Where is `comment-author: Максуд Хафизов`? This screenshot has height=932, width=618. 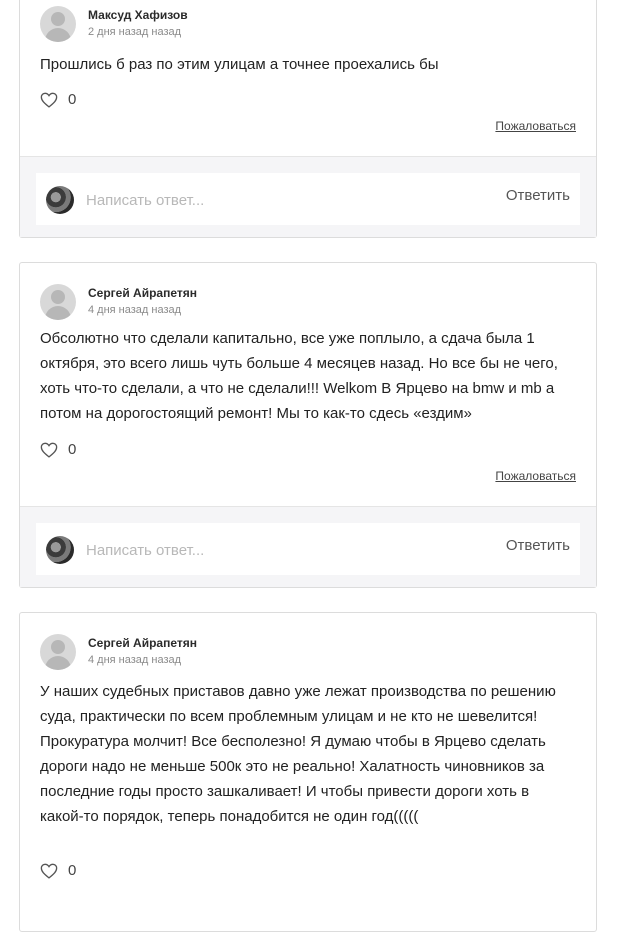 comment-author: Максуд Хафизов is located at coordinates (138, 15).